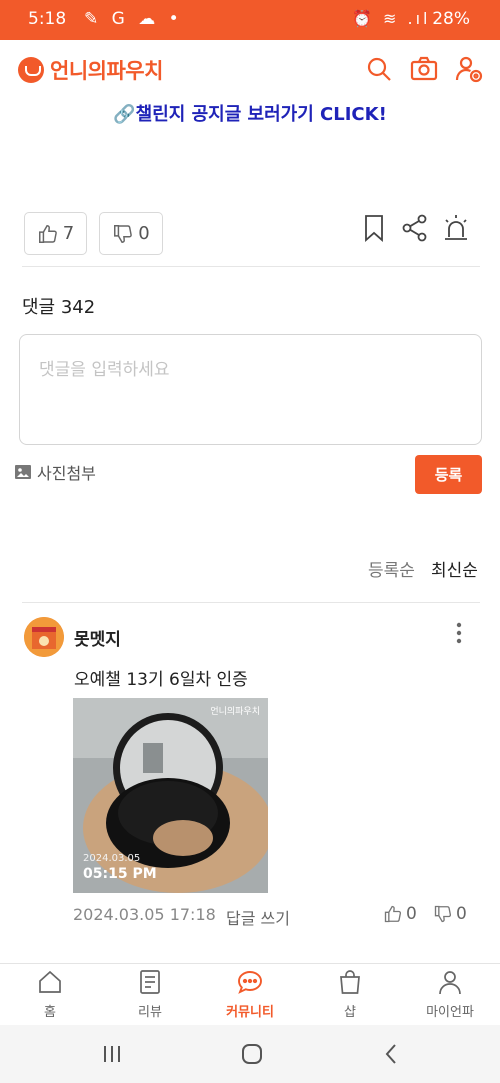  I want to click on home-button-icon, so click(252, 1054).